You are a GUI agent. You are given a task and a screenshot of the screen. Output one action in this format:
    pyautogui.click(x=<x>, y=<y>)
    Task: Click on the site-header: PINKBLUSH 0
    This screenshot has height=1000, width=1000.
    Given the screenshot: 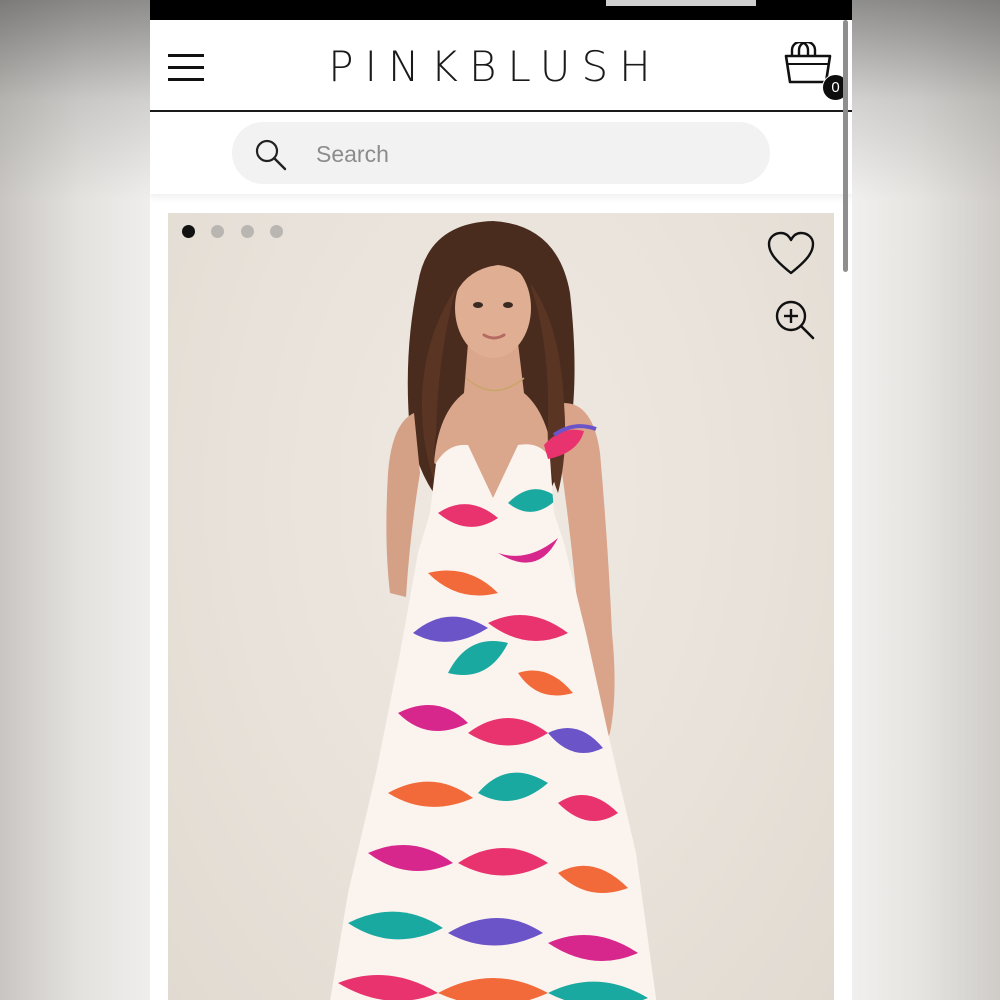 What is the action you would take?
    pyautogui.click(x=501, y=66)
    